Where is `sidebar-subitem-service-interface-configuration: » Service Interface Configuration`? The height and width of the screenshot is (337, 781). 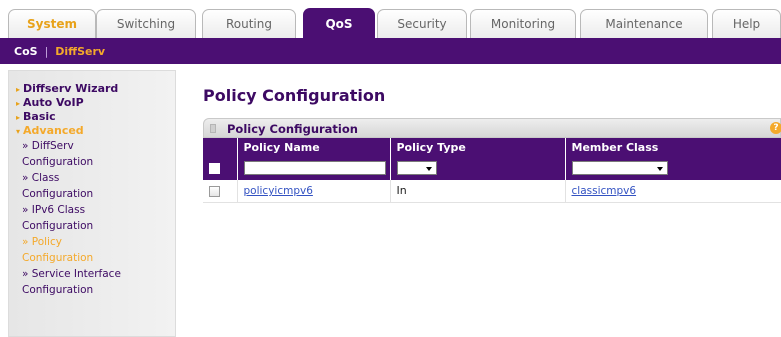
sidebar-subitem-service-interface-configuration: » Service Interface Configuration is located at coordinates (92, 282).